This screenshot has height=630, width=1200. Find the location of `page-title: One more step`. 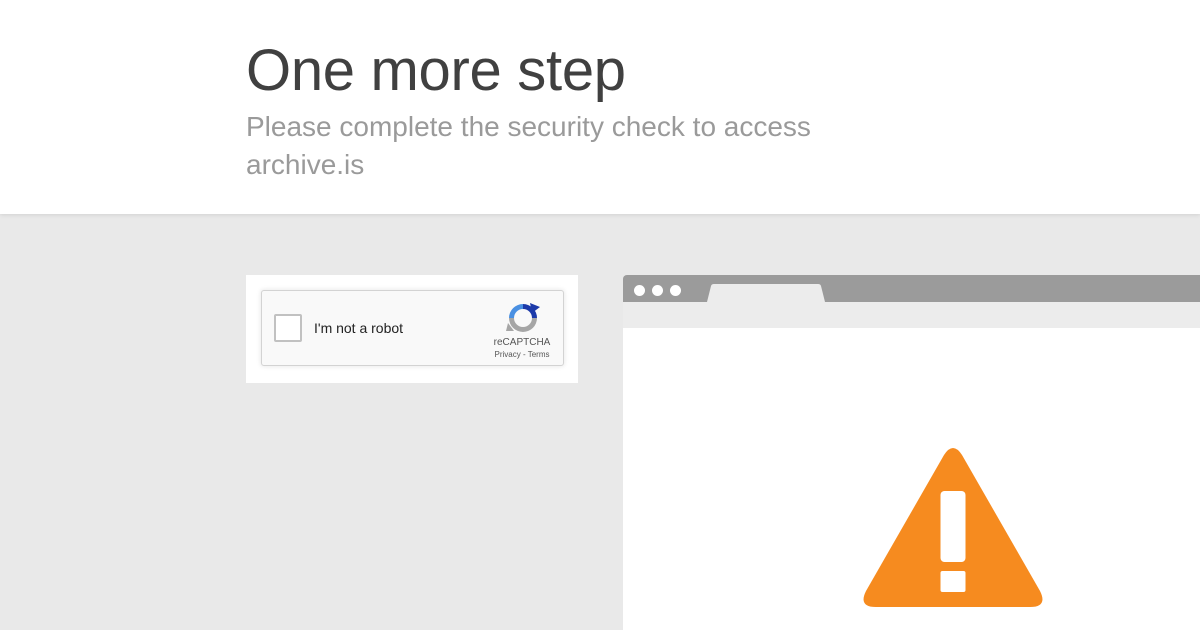

page-title: One more step is located at coordinates (436, 70).